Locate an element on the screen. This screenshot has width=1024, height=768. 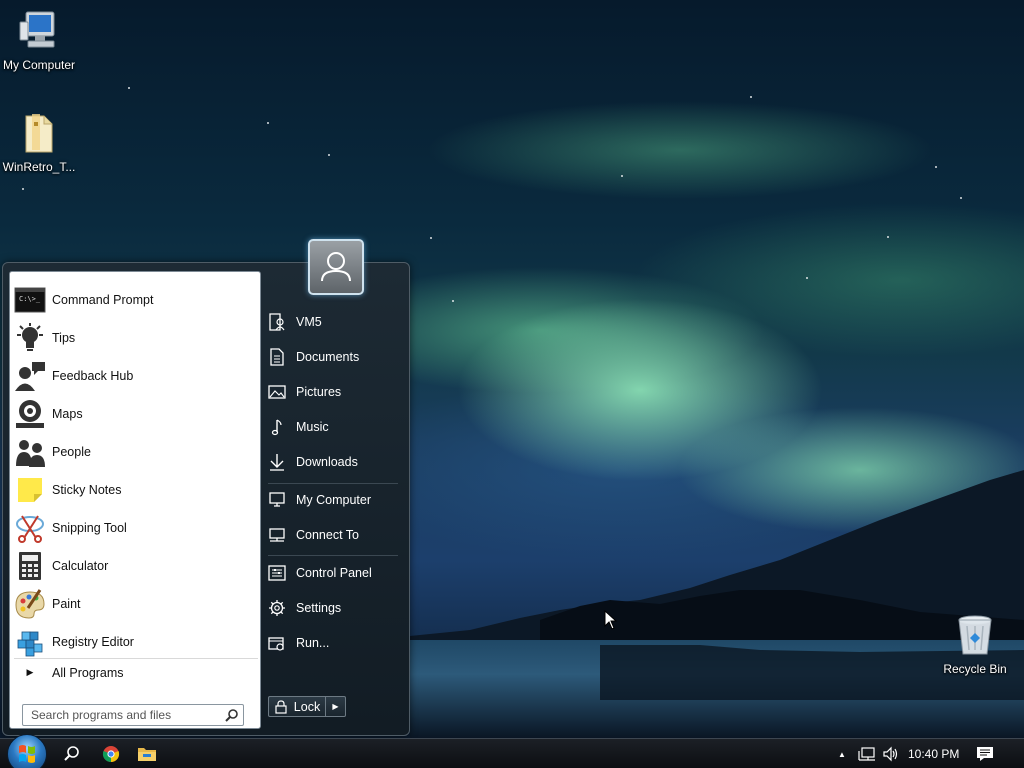
feedback-hub-icon is located at coordinates (30, 376).